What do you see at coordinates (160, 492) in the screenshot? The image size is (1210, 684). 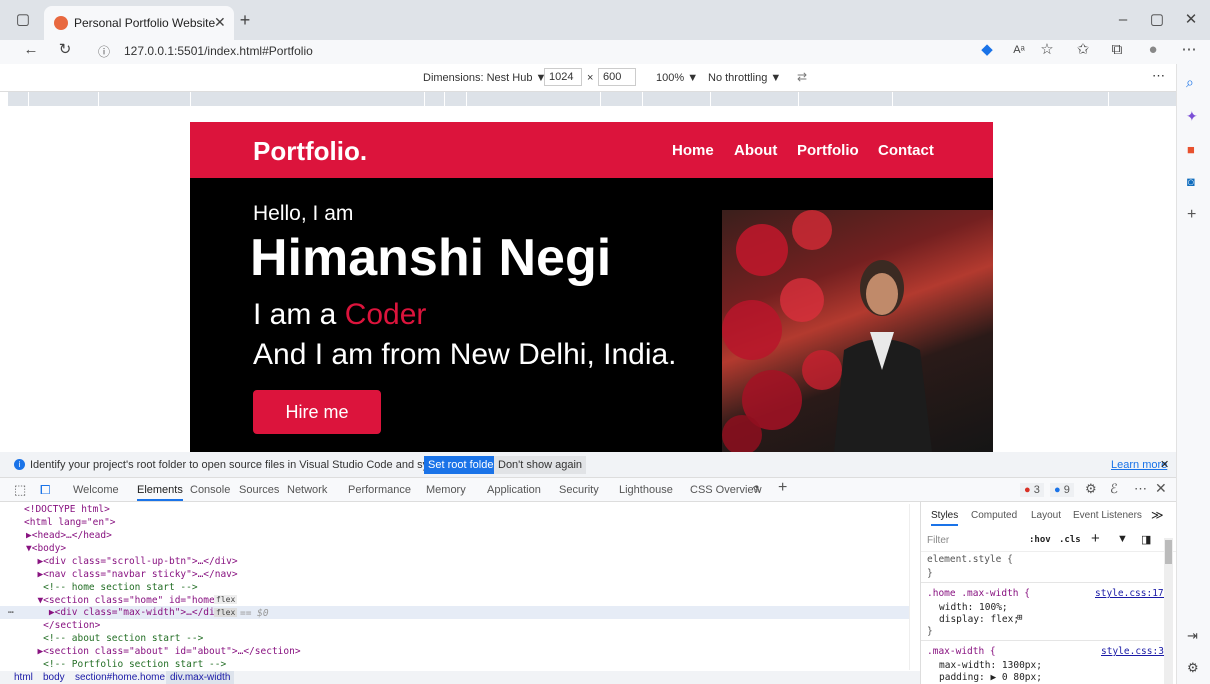 I see `tab-elements: Elements` at bounding box center [160, 492].